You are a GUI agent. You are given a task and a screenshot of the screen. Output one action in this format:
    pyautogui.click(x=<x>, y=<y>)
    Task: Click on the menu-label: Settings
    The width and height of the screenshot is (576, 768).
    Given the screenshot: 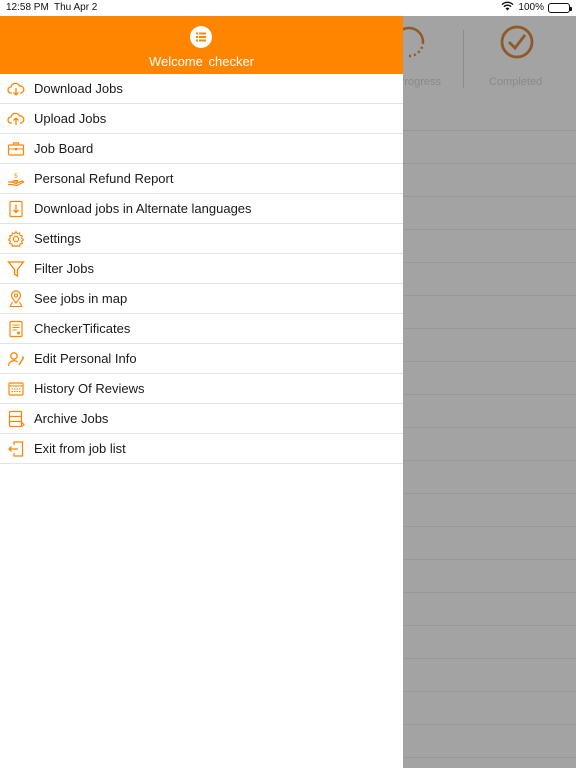 What is the action you would take?
    pyautogui.click(x=57, y=238)
    